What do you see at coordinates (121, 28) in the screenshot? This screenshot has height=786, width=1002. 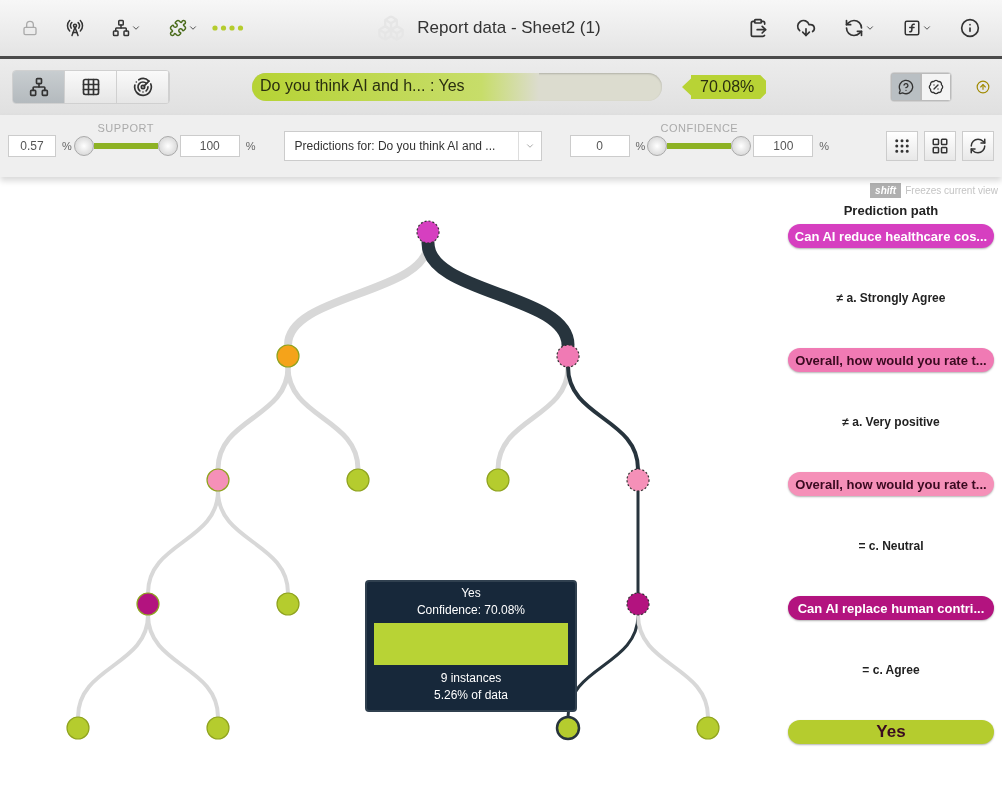 I see `network-icon` at bounding box center [121, 28].